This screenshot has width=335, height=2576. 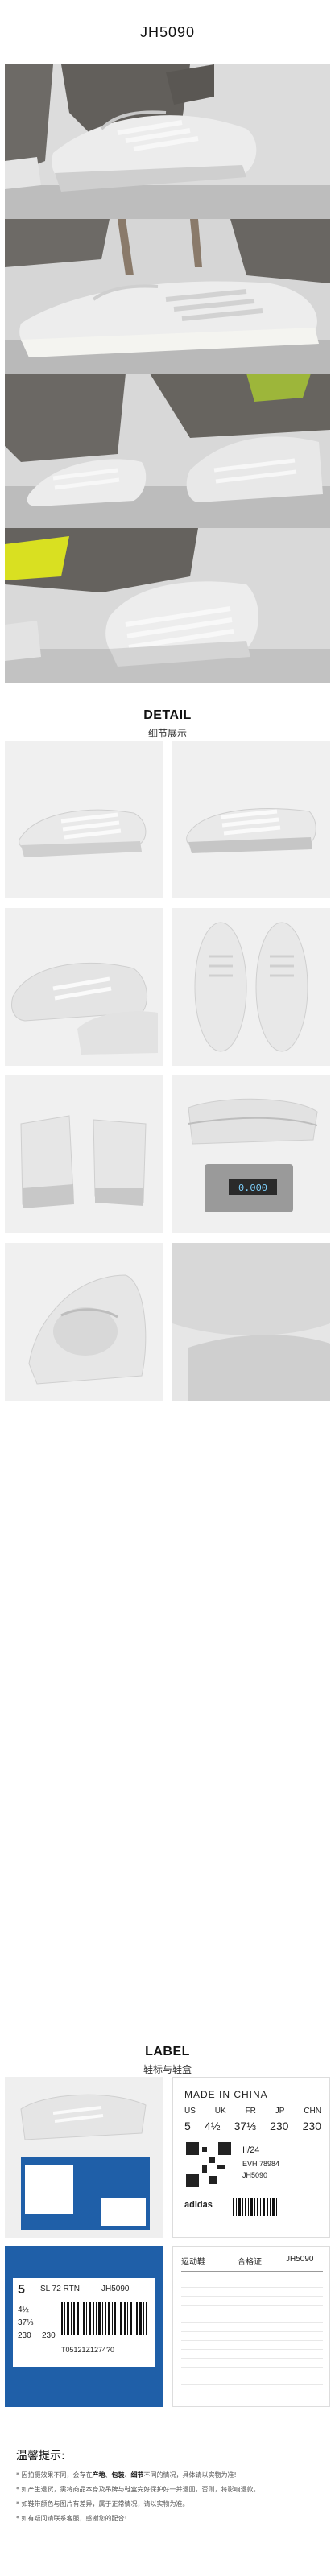 I want to click on label-heading-en: LABEL, so click(x=167, y=2051).